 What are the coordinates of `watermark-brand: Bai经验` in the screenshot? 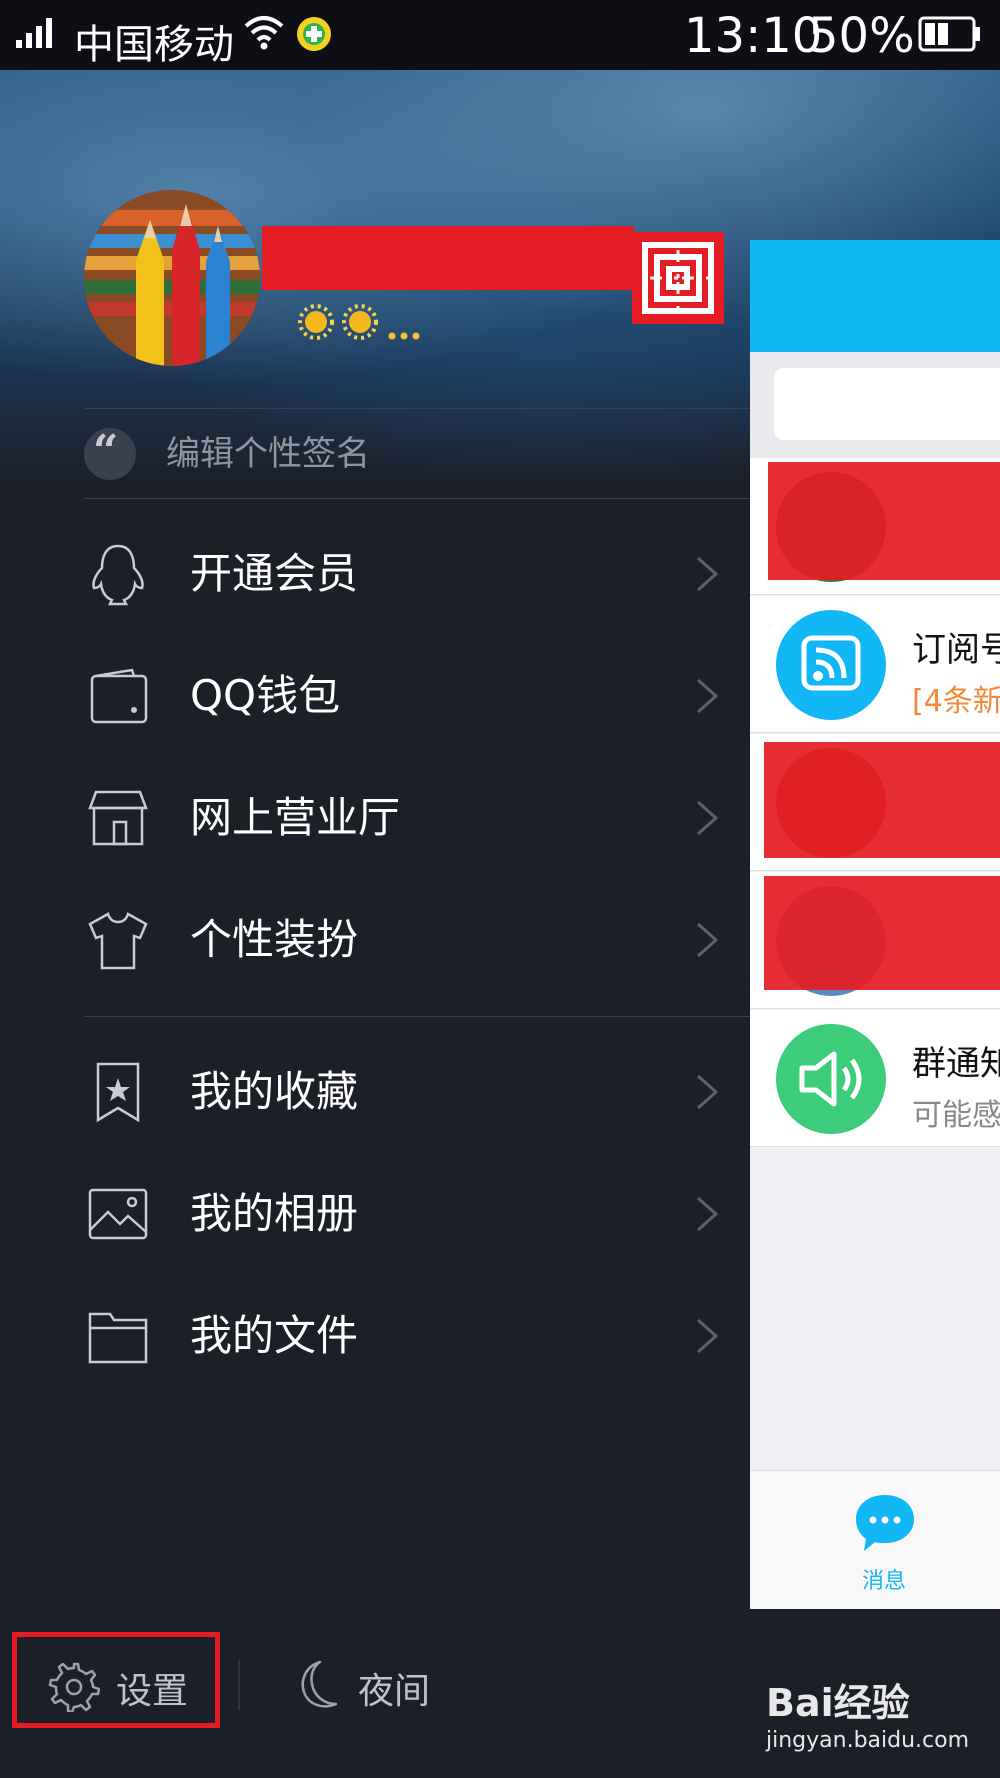 It's located at (838, 1703).